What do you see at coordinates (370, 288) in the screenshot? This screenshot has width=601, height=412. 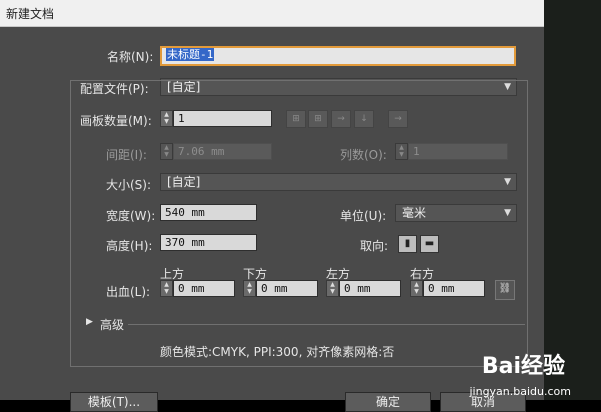 I see `bleed-left-input: 0 mm` at bounding box center [370, 288].